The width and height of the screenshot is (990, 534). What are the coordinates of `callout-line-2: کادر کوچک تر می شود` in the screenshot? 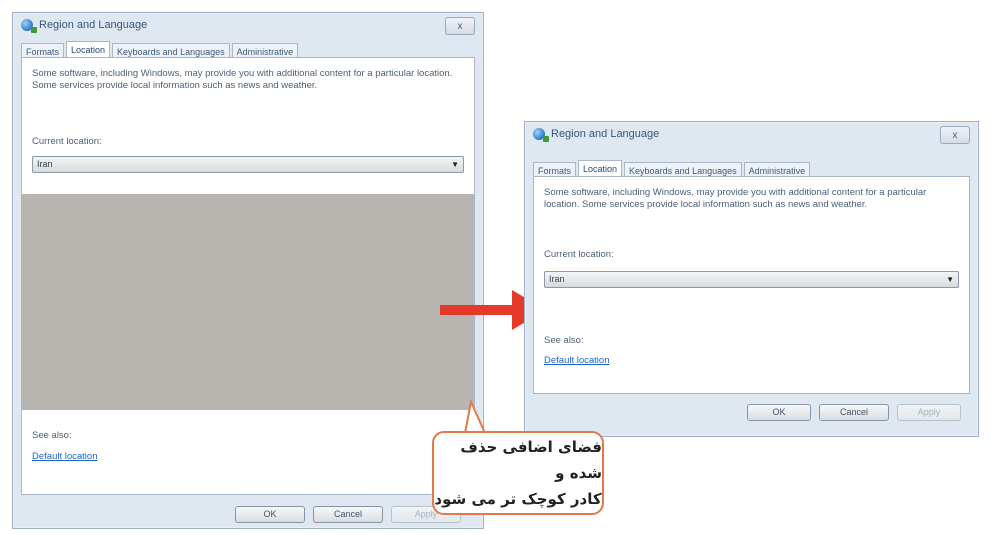 It's located at (518, 499).